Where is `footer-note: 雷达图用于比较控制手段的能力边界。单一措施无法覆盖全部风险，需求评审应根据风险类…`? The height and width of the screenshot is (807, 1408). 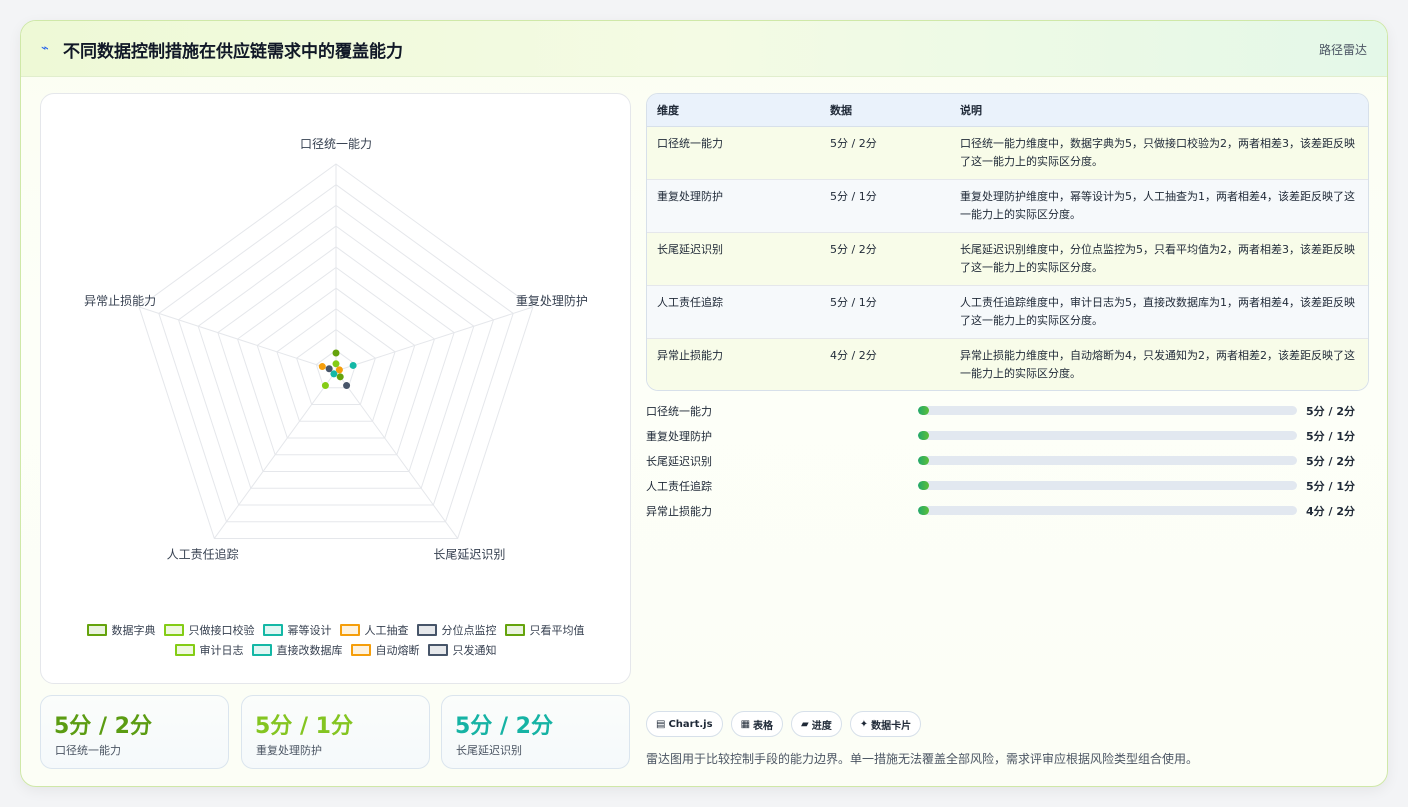
footer-note: 雷达图用于比较控制手段的能力边界。单一措施无法覆盖全部风险，需求评审应根据风险类… is located at coordinates (922, 759).